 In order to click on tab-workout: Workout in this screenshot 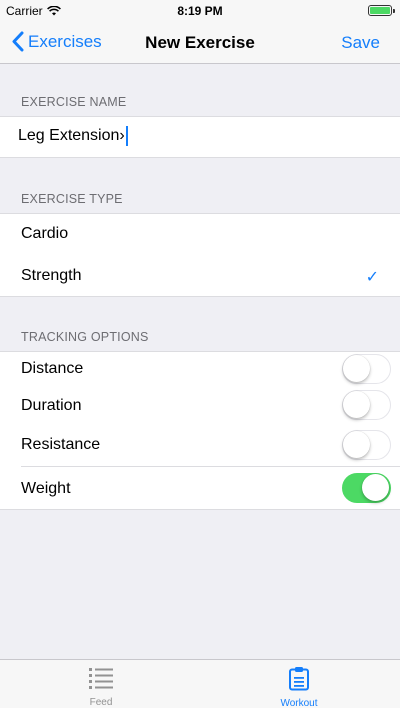, I will do `click(299, 687)`.